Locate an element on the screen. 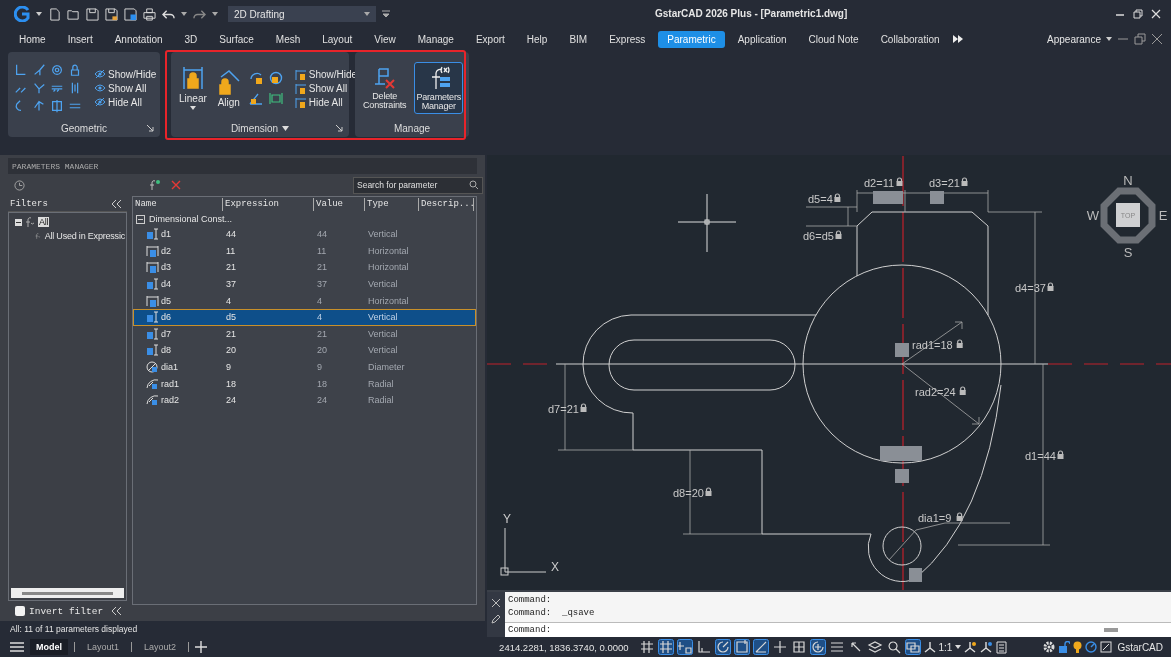  table-cell: d5 is located at coordinates (166, 300).